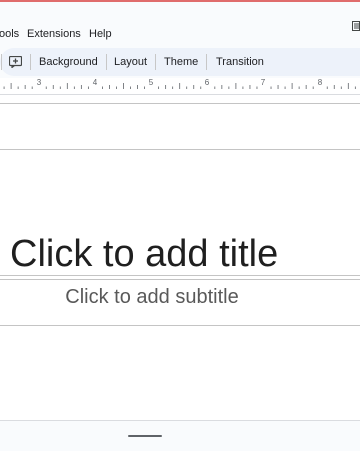 The height and width of the screenshot is (451, 360). I want to click on ruler-ticks, so click(179, 86).